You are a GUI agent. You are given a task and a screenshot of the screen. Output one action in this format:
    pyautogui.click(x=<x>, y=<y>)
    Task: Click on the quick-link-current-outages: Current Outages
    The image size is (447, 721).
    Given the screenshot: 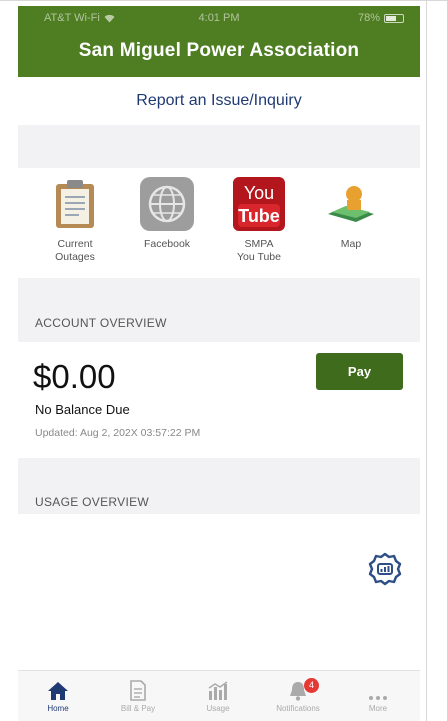 What is the action you would take?
    pyautogui.click(x=75, y=216)
    